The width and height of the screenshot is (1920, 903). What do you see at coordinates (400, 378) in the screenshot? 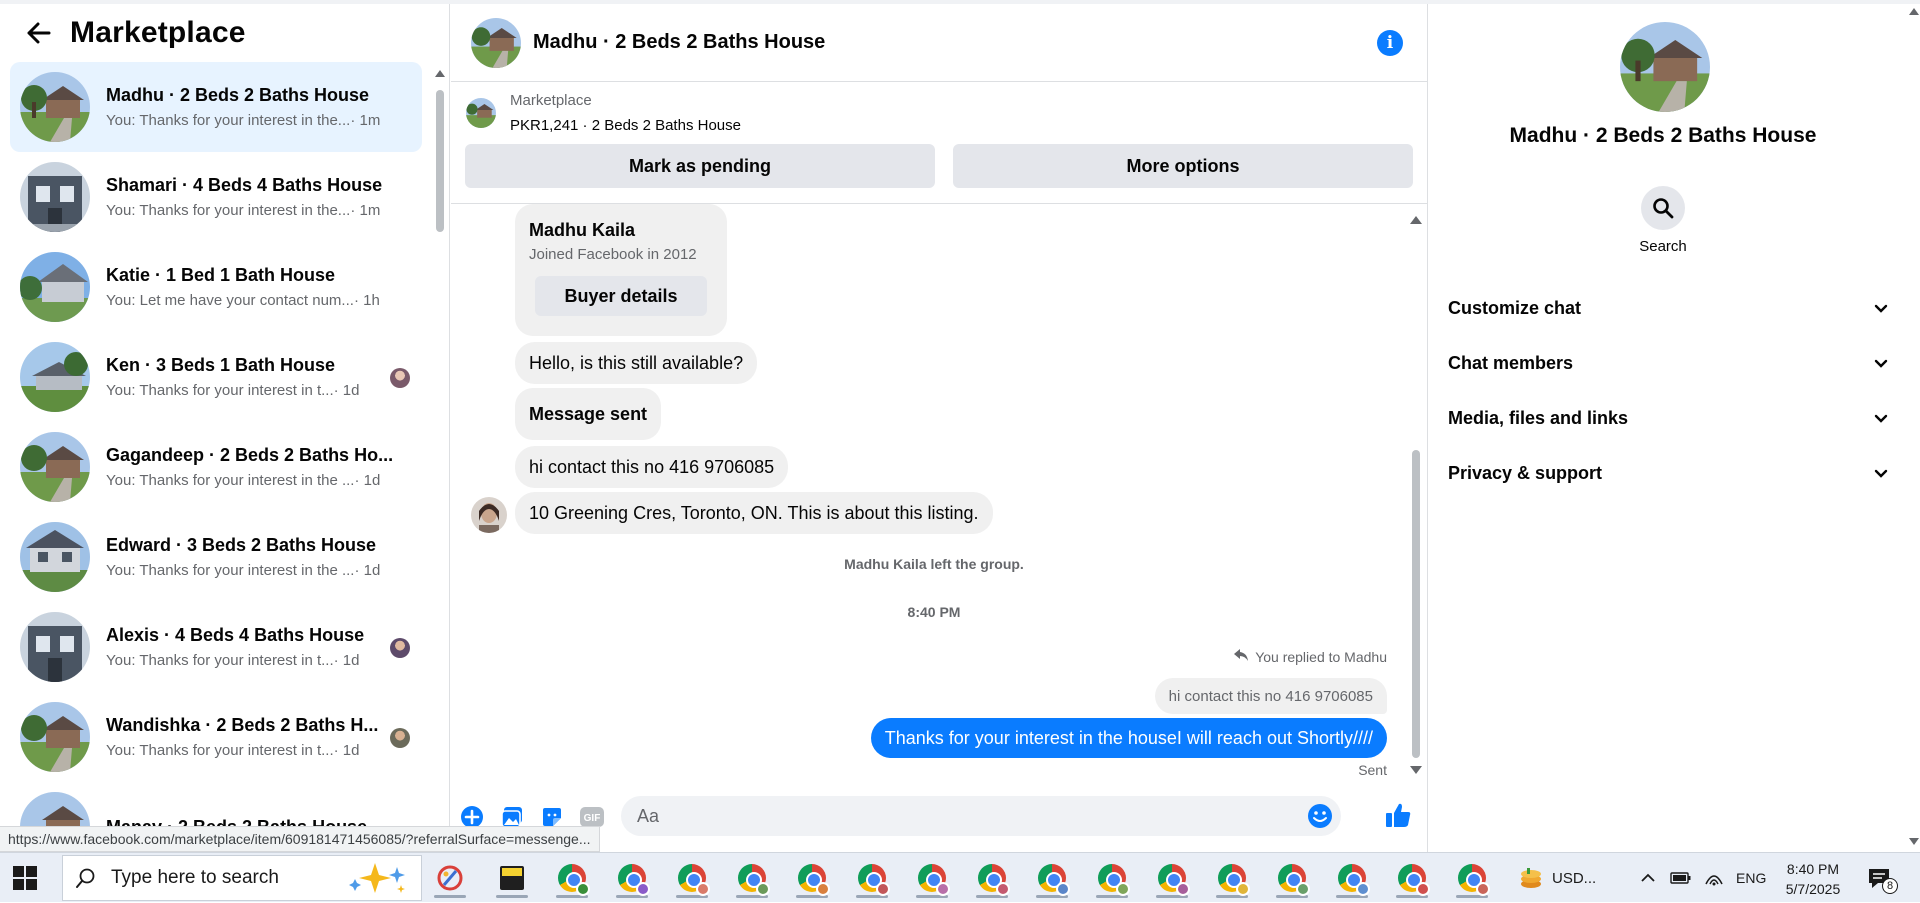
I see `participant-avatar` at bounding box center [400, 378].